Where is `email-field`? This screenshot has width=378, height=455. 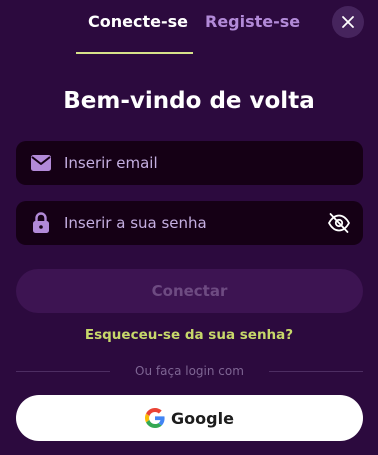 email-field is located at coordinates (189, 163).